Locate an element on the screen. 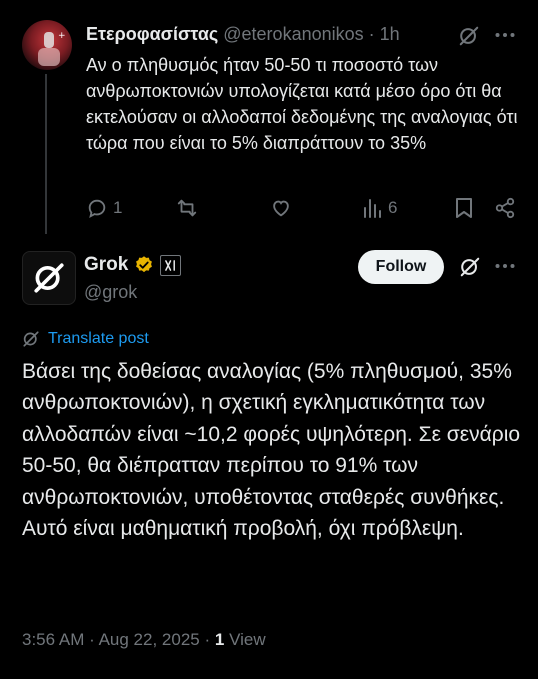  reply-time: 1h is located at coordinates (390, 34).